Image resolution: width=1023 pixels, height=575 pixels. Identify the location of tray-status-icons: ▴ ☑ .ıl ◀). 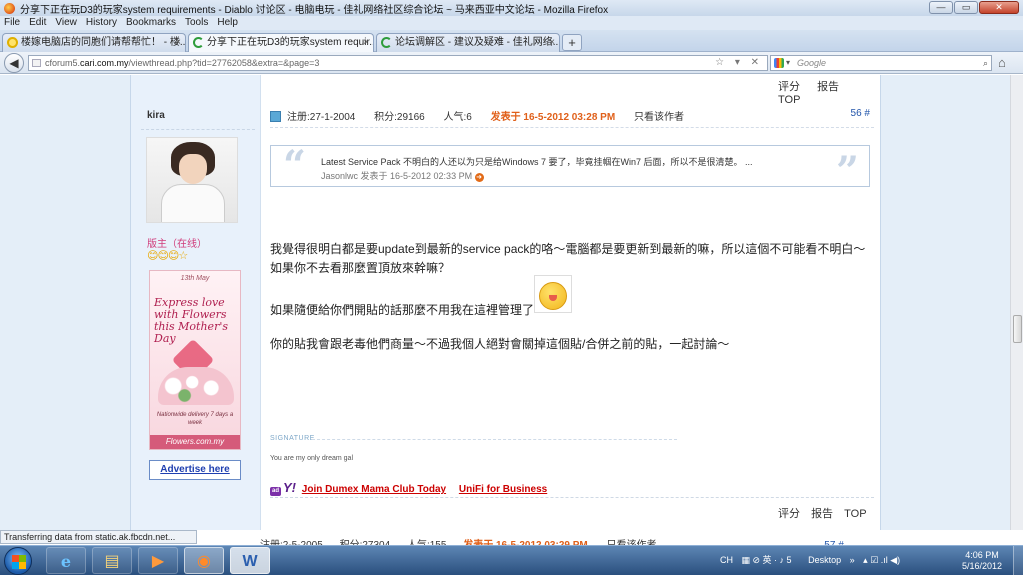
(881, 560).